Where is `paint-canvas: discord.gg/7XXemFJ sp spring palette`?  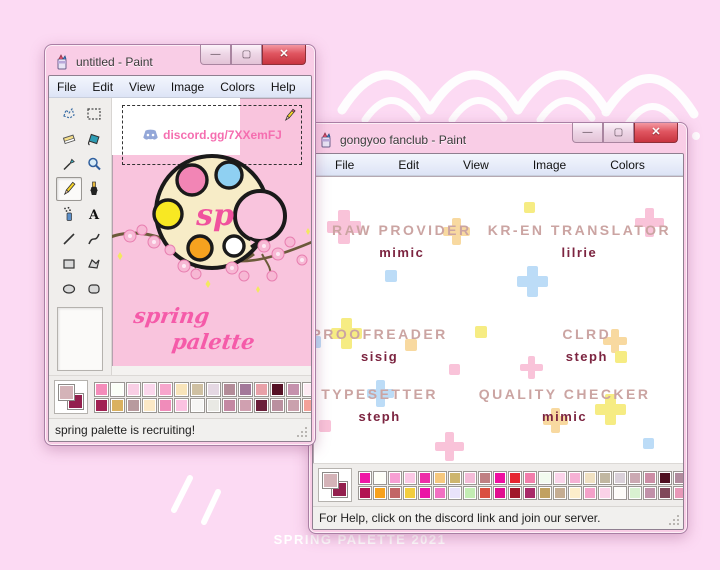
paint-canvas: discord.gg/7XXemFJ sp spring palette is located at coordinates (211, 232).